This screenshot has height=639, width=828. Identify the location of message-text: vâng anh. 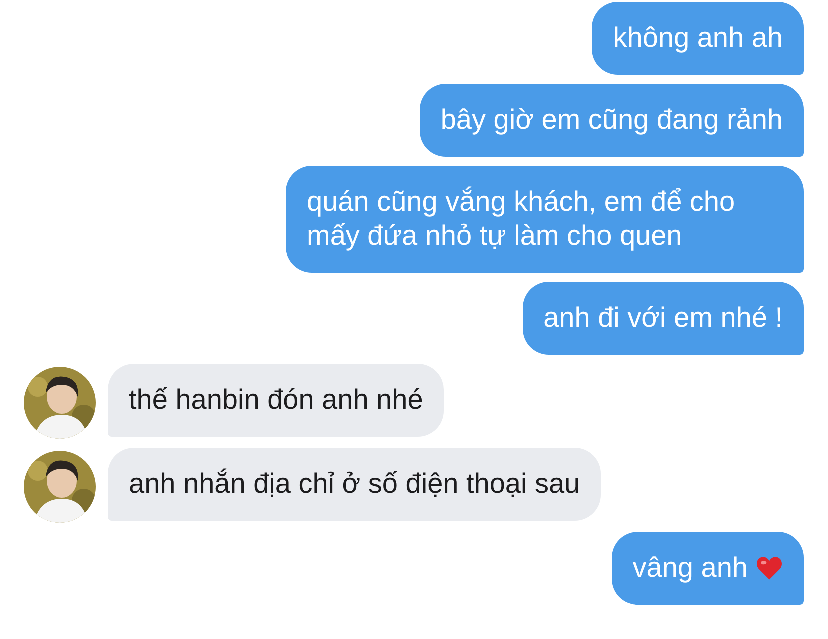
(690, 568).